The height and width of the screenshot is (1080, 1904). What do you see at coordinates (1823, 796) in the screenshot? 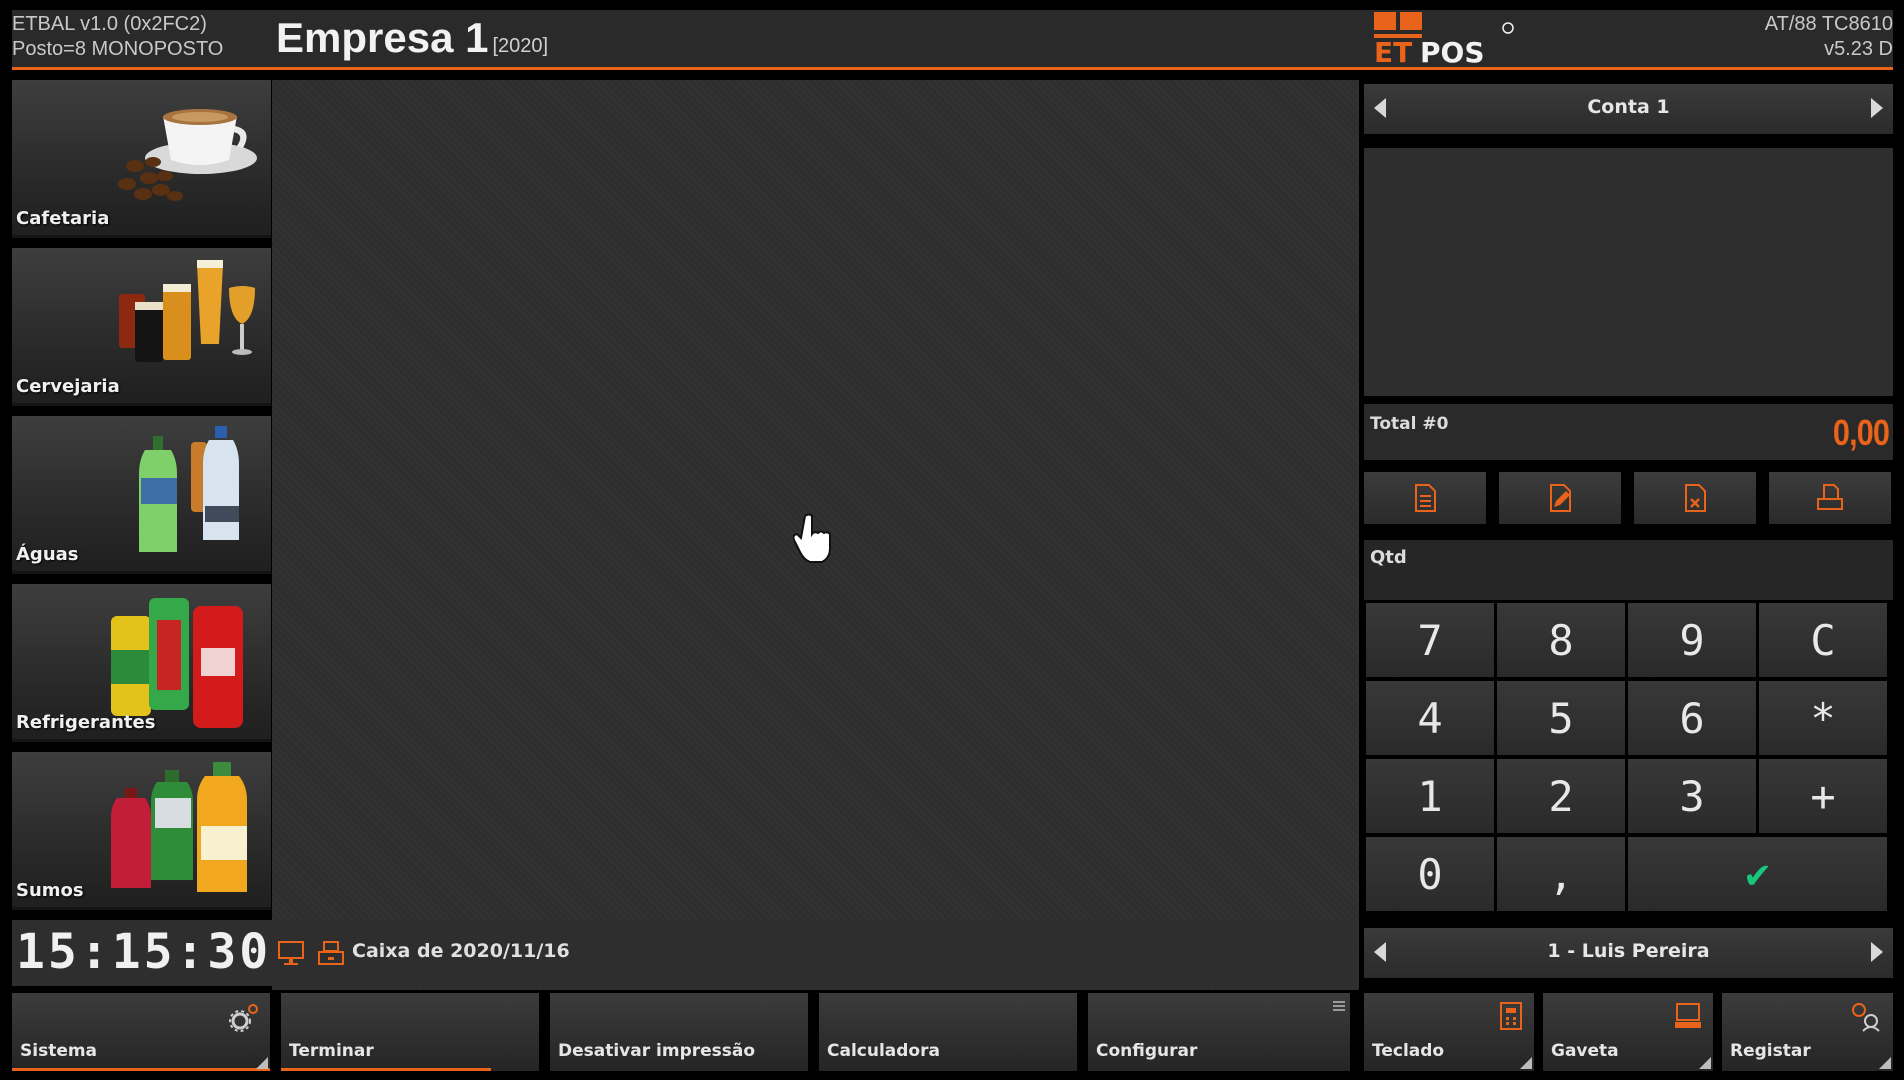
I see `key-plus: +` at bounding box center [1823, 796].